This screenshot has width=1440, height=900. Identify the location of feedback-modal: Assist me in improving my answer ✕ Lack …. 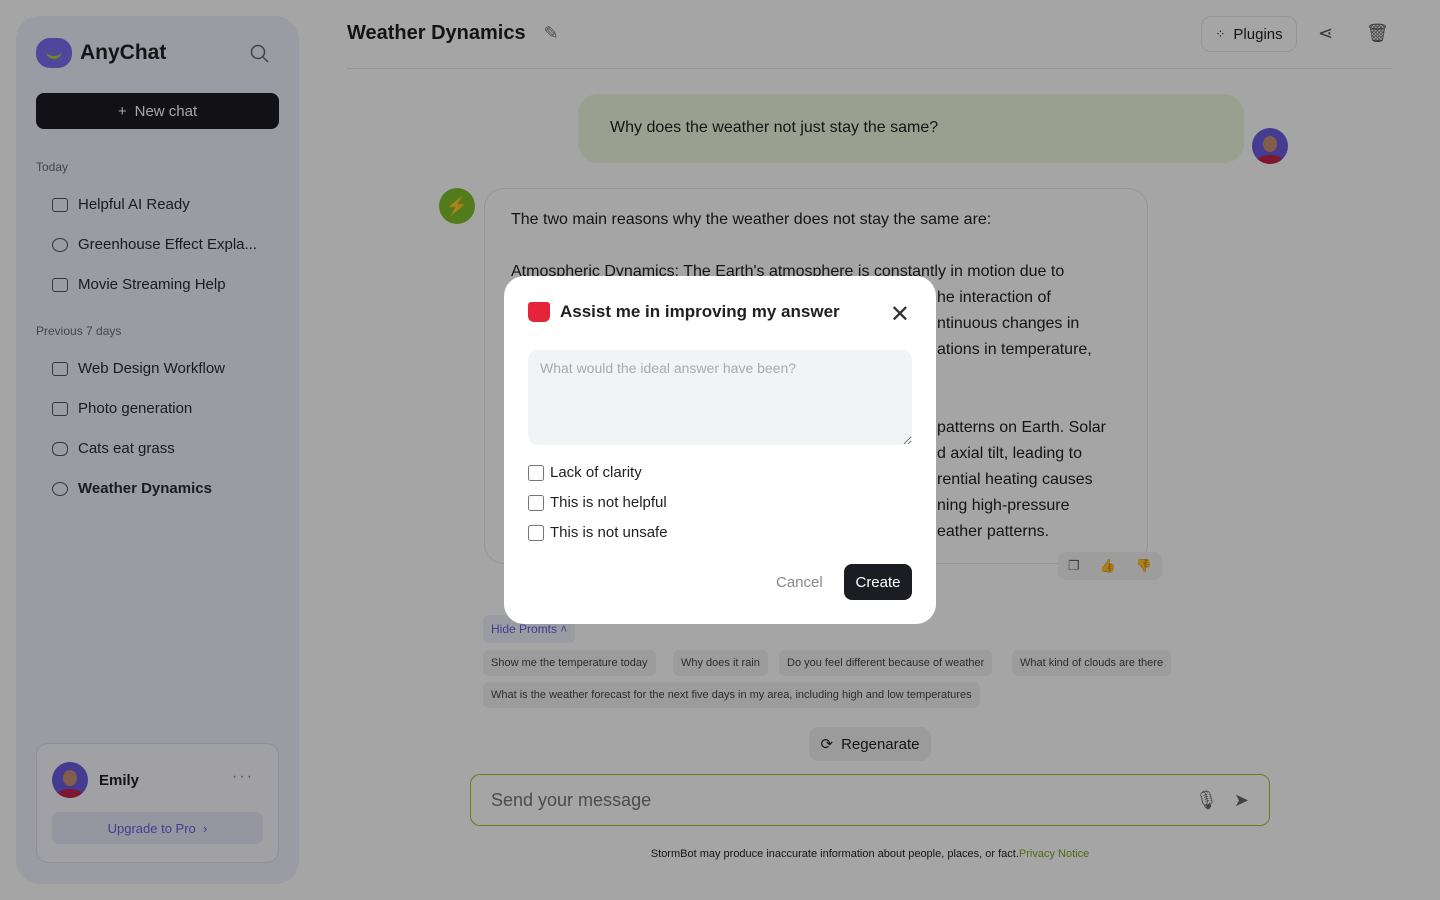
(720, 450).